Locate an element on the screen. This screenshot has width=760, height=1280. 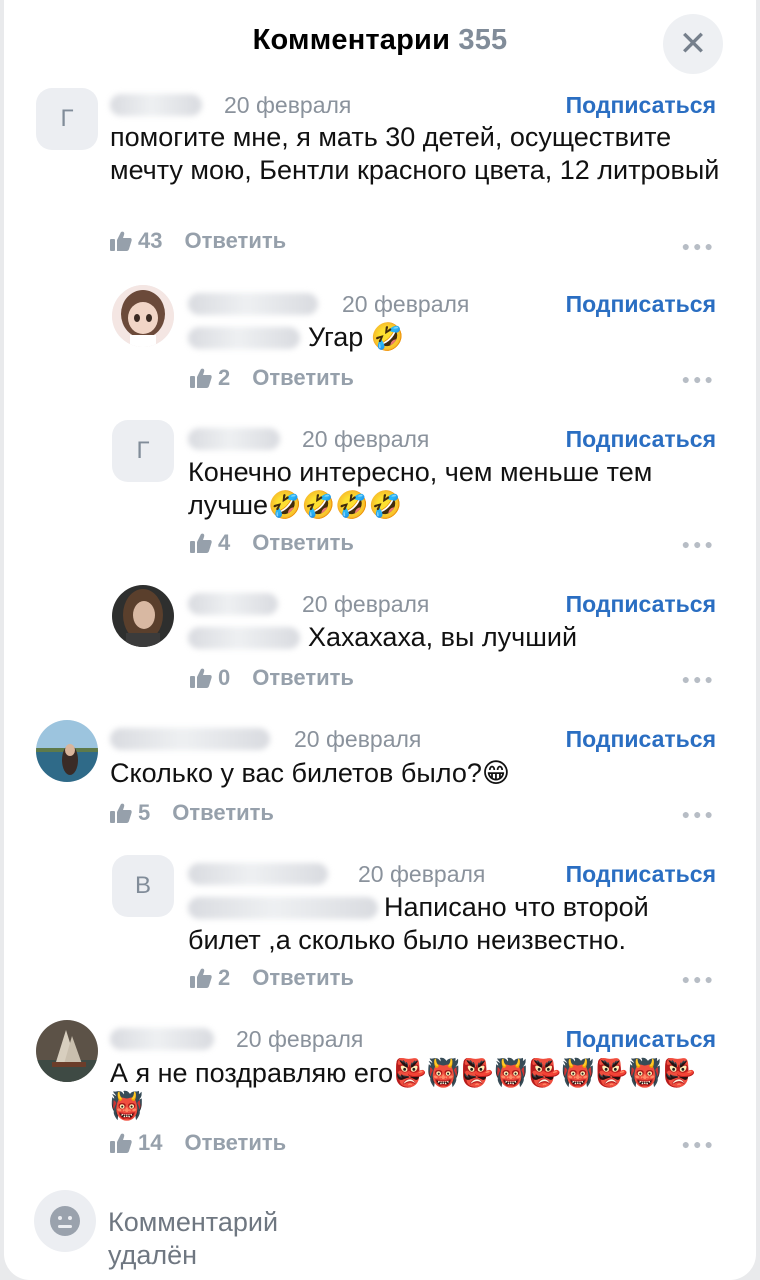
title-label: Комментарии is located at coordinates (351, 40).